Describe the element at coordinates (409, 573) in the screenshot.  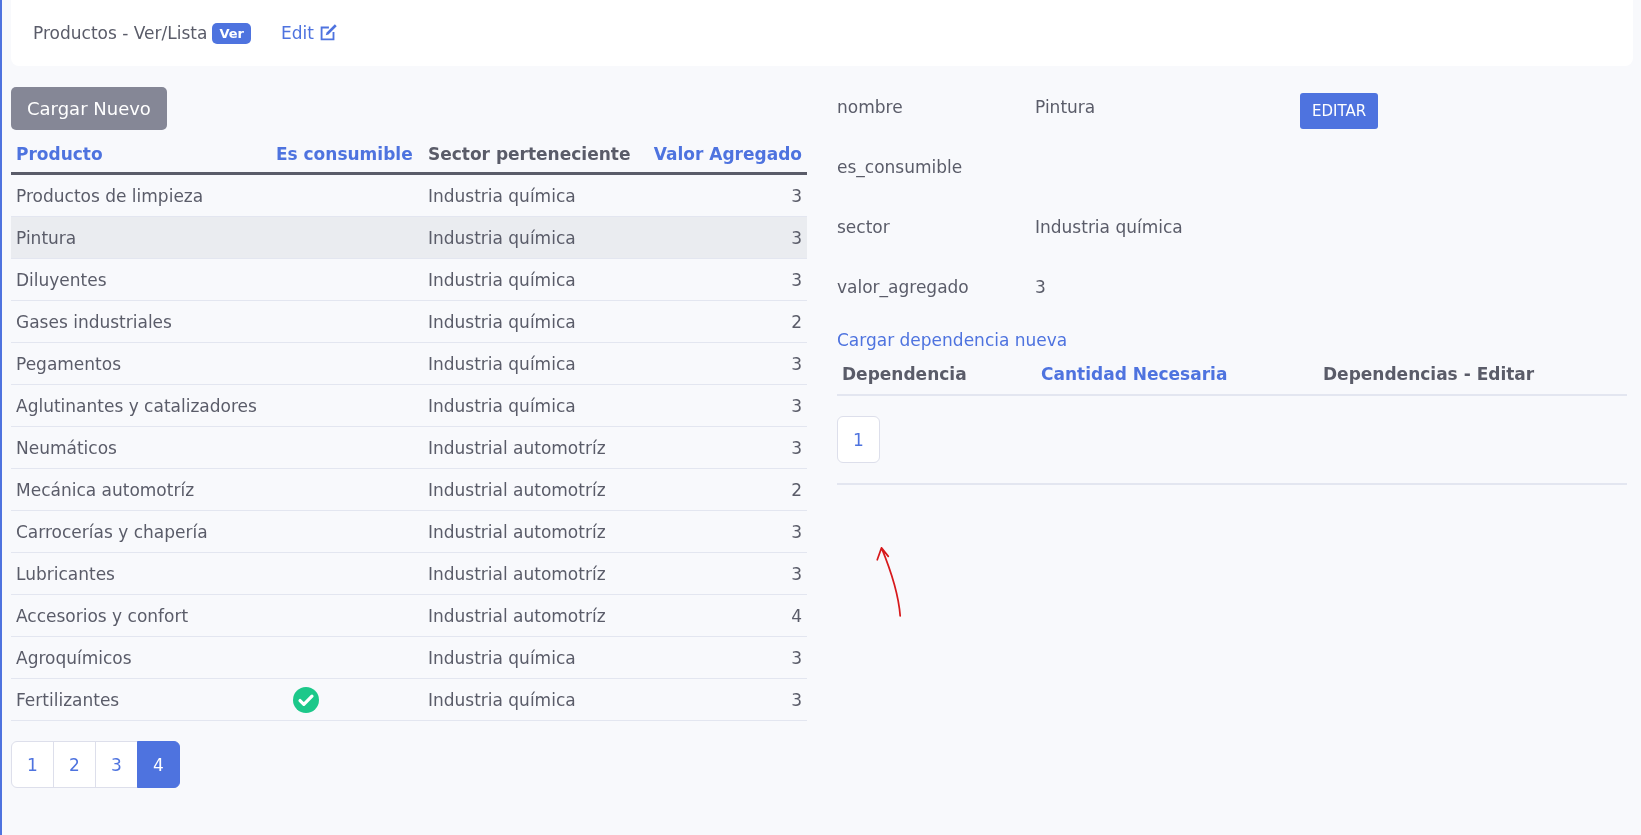
I see `table-row: Lubricantes Industrial automotríz 3` at that location.